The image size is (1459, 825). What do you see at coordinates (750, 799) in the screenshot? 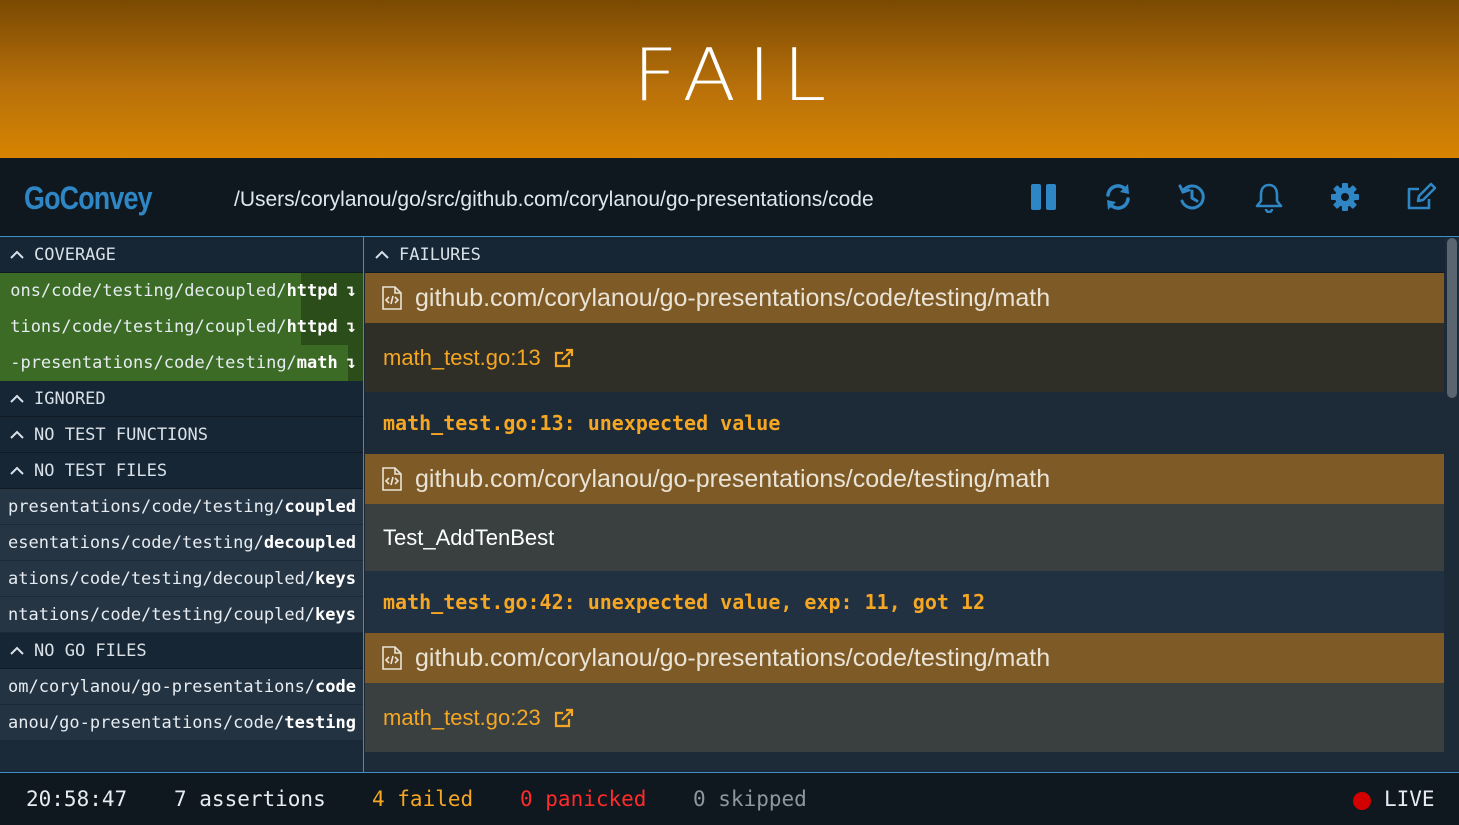
I see `skipped-count: 0 skipped` at bounding box center [750, 799].